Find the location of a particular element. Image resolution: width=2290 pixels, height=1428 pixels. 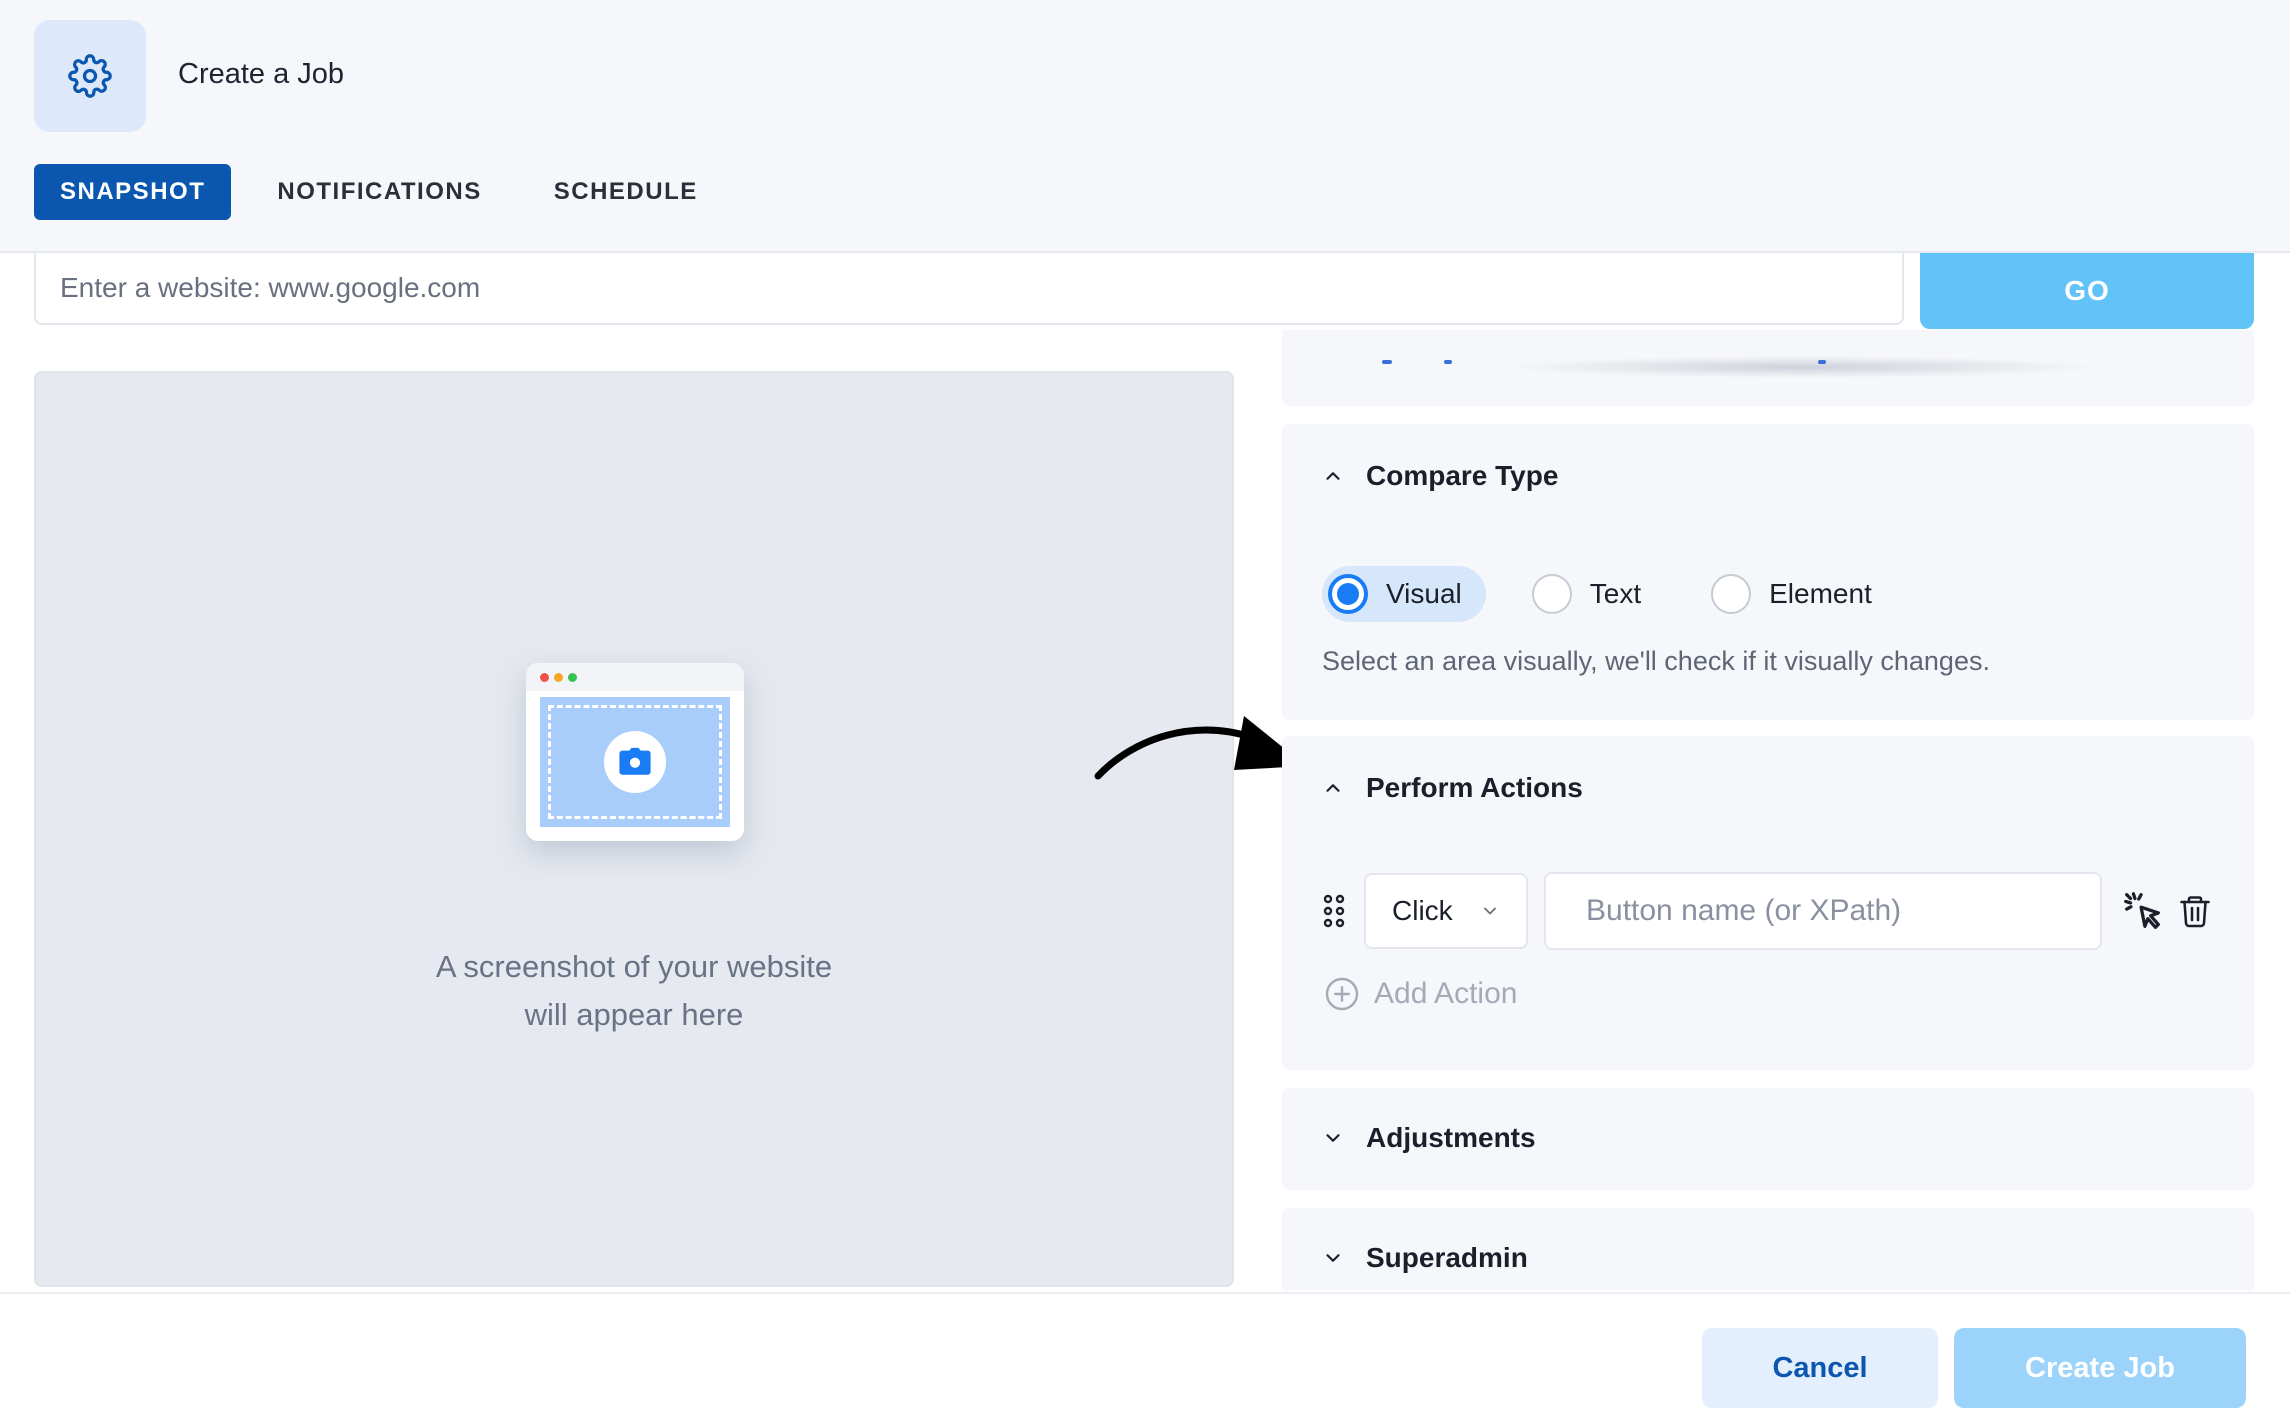

tab-notifications: NOTIFICATIONS is located at coordinates (379, 192).